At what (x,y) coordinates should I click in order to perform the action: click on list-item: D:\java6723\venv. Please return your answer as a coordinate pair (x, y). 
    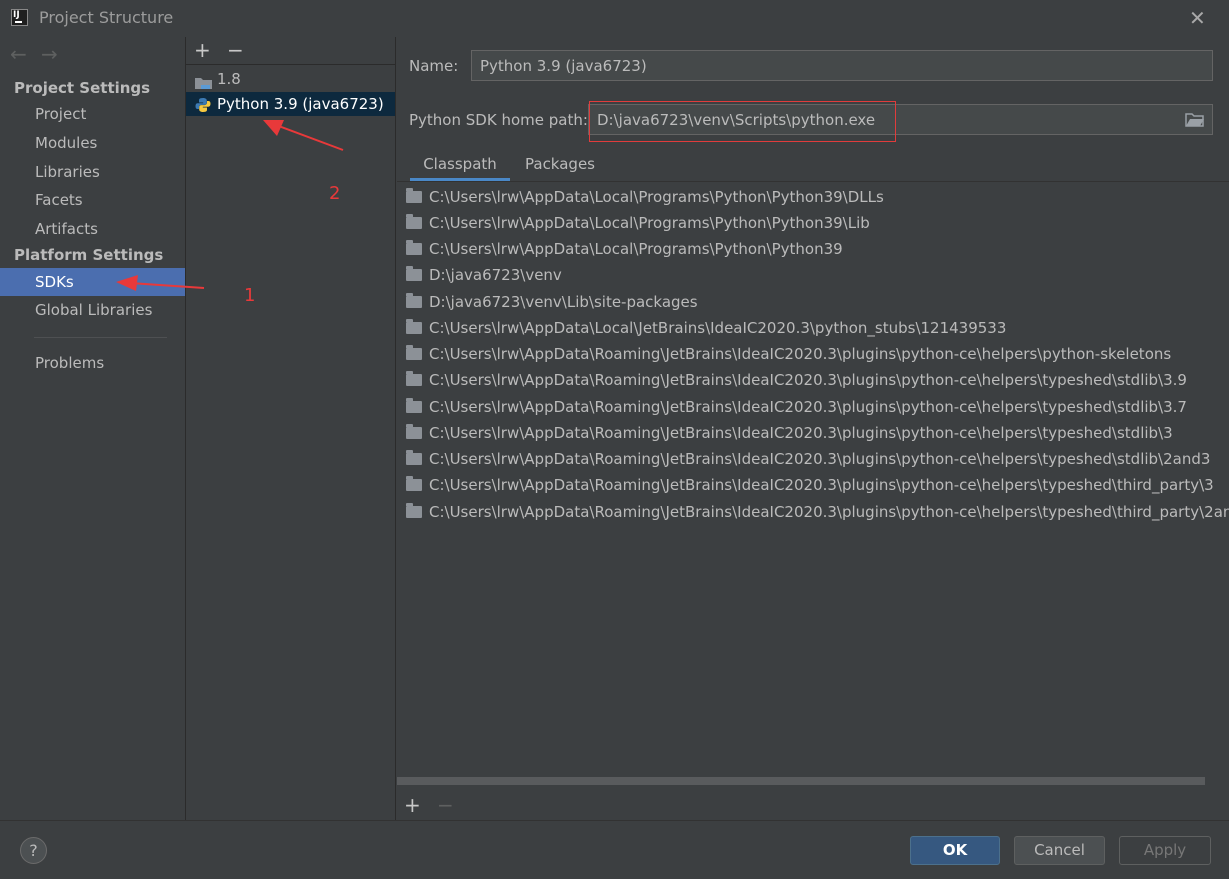
    Looking at the image, I should click on (484, 275).